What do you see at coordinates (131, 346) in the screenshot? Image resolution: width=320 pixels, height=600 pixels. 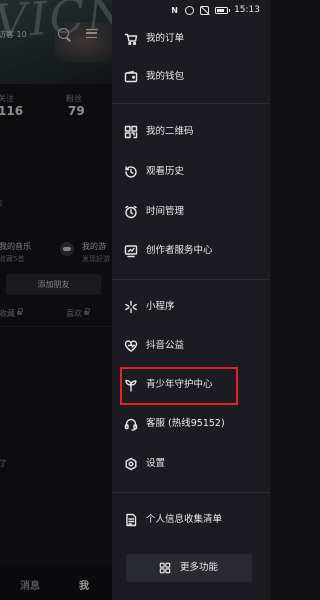 I see `charity-heart-icon` at bounding box center [131, 346].